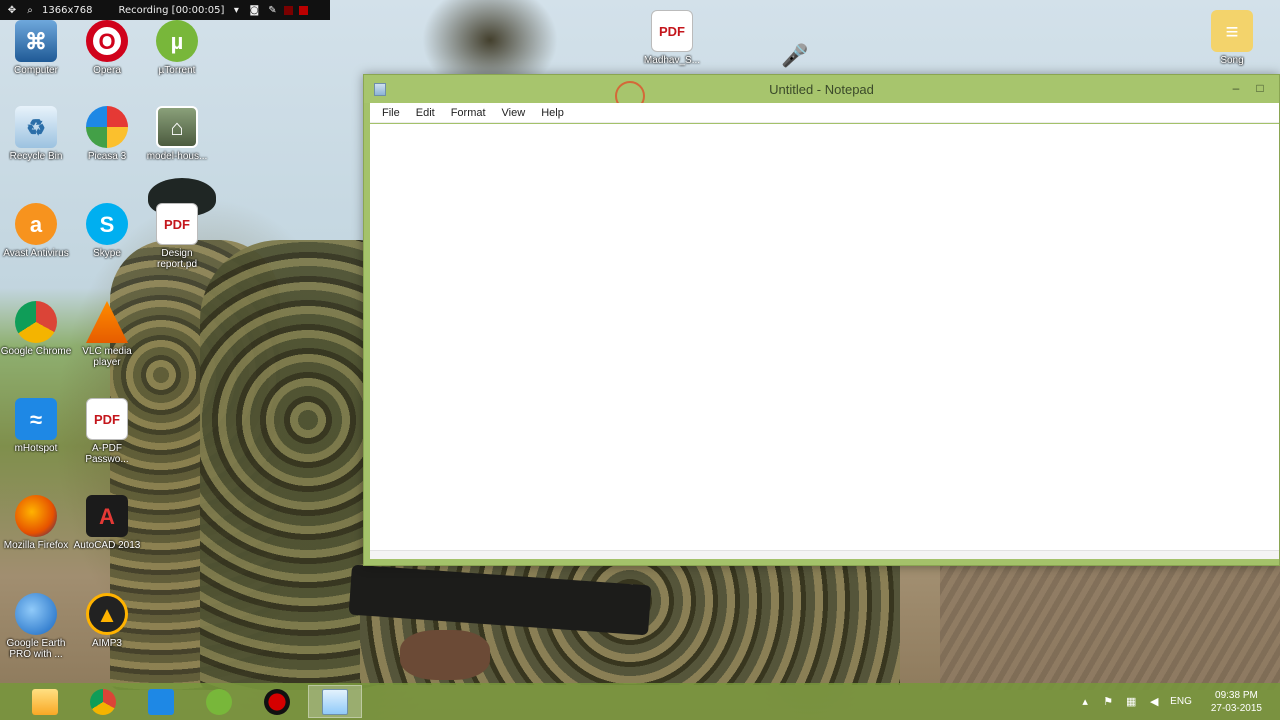  What do you see at coordinates (824, 113) in the screenshot?
I see `menu-bar: File Edit Format View Help` at bounding box center [824, 113].